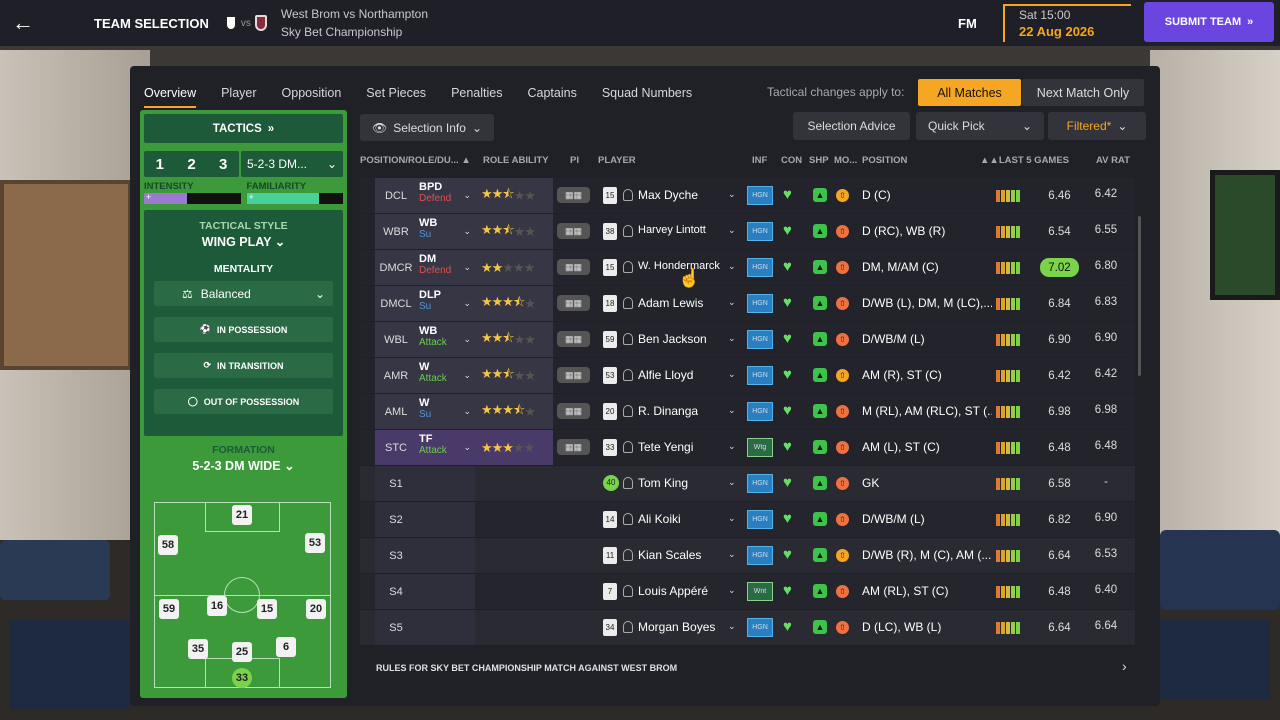  Describe the element at coordinates (396, 375) in the screenshot. I see `position-slot: AMR` at that location.